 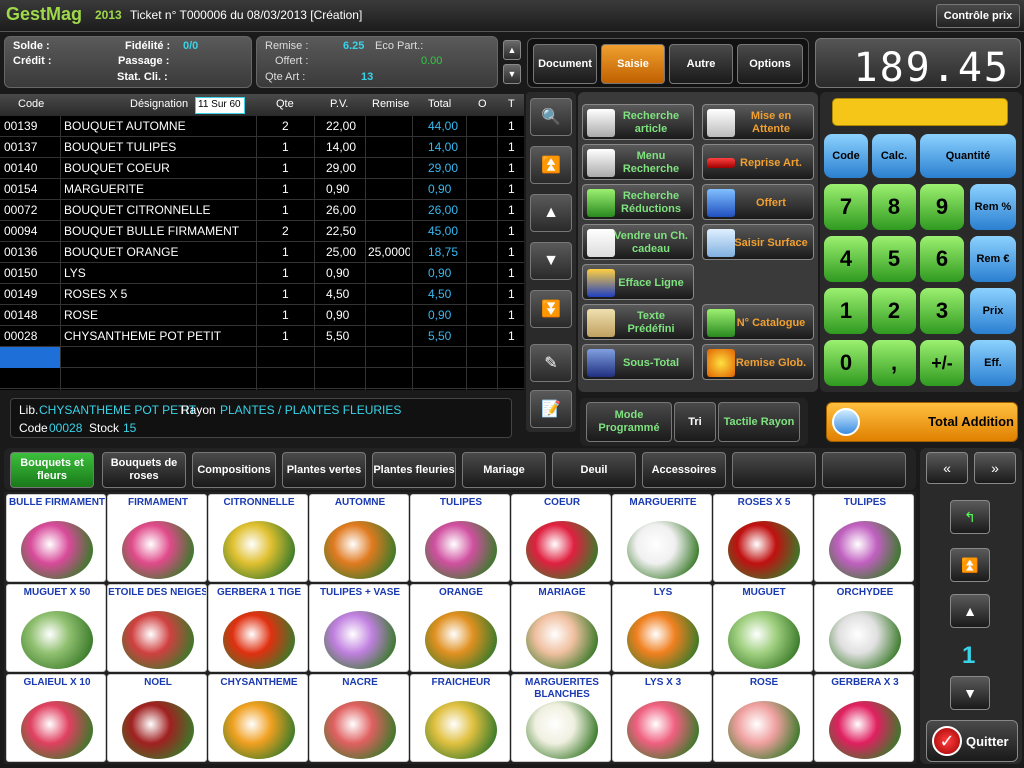 What do you see at coordinates (633, 64) in the screenshot?
I see `menu-saisie: Saisie` at bounding box center [633, 64].